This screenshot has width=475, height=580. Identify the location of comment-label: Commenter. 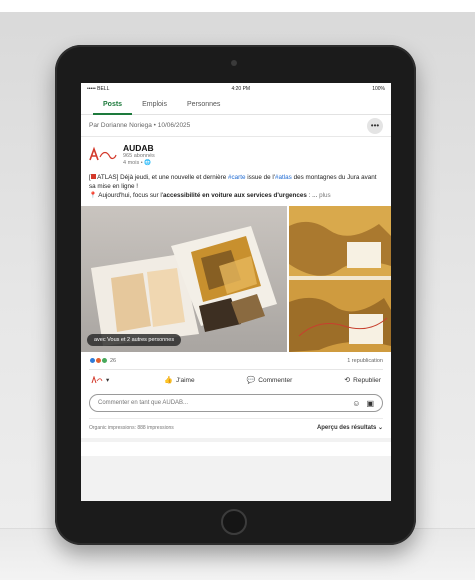
(275, 380).